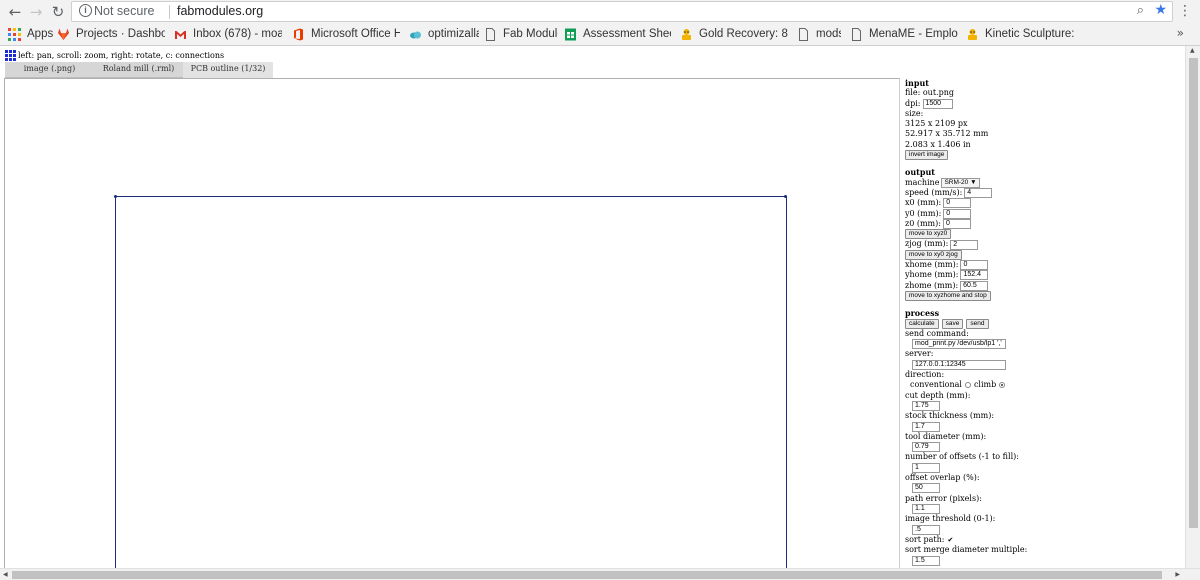 This screenshot has width=1200, height=580. What do you see at coordinates (1160, 10) in the screenshot?
I see `bookmark-star-icon: ★` at bounding box center [1160, 10].